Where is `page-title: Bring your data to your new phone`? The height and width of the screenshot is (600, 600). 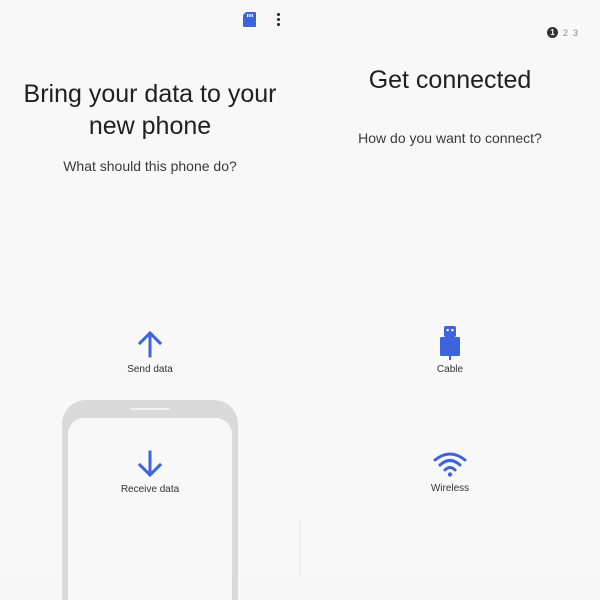
page-title: Bring your data to your new phone is located at coordinates (150, 110).